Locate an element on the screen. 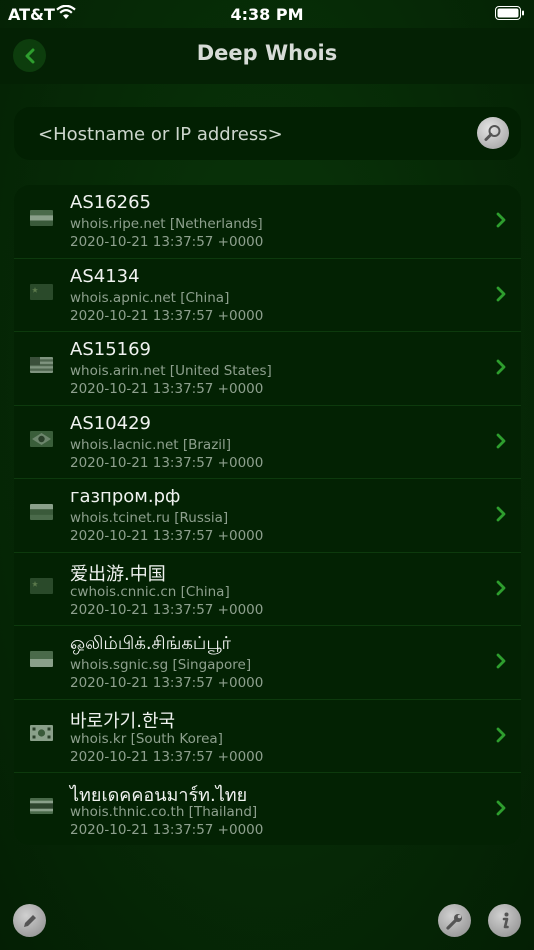  thailand-flag-icon is located at coordinates (41, 806).